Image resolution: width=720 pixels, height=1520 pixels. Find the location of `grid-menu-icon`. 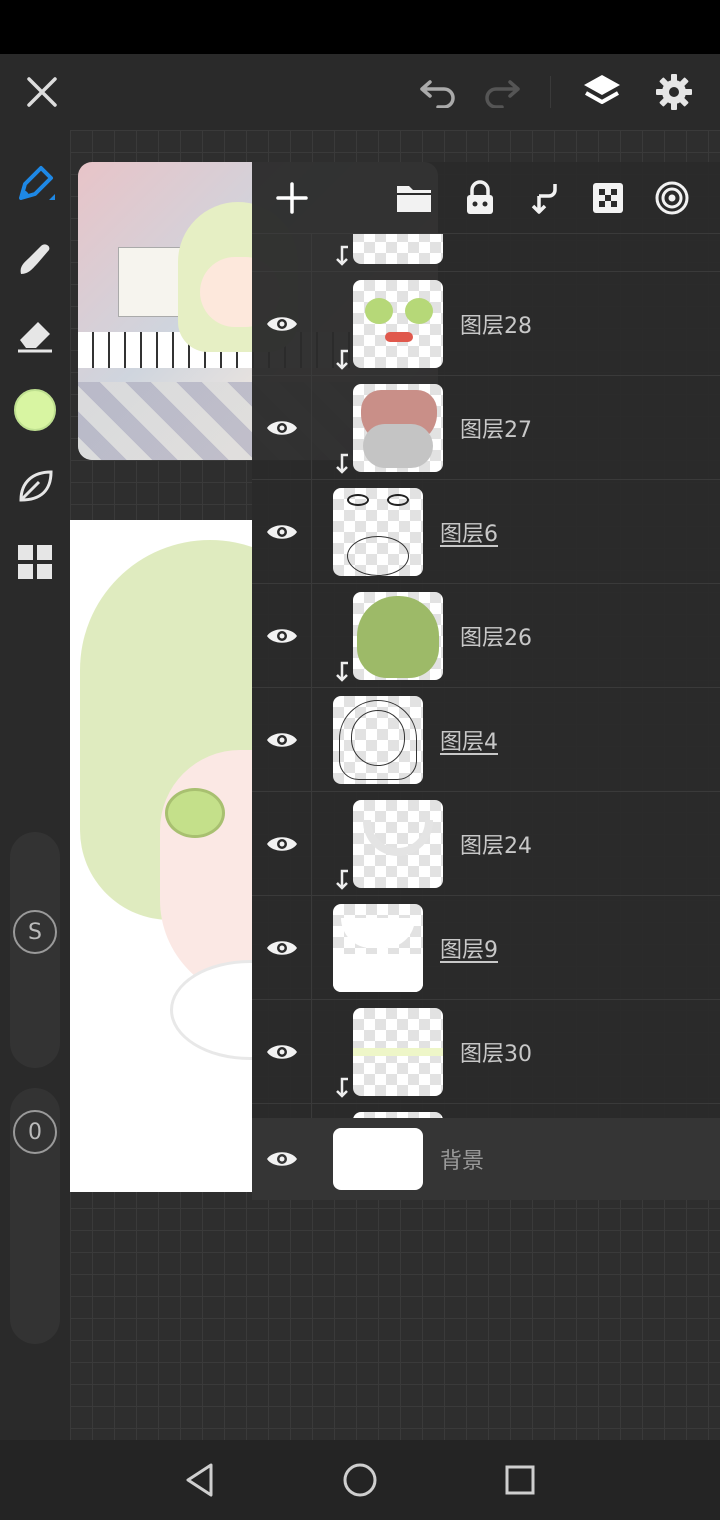

grid-menu-icon is located at coordinates (35, 562).